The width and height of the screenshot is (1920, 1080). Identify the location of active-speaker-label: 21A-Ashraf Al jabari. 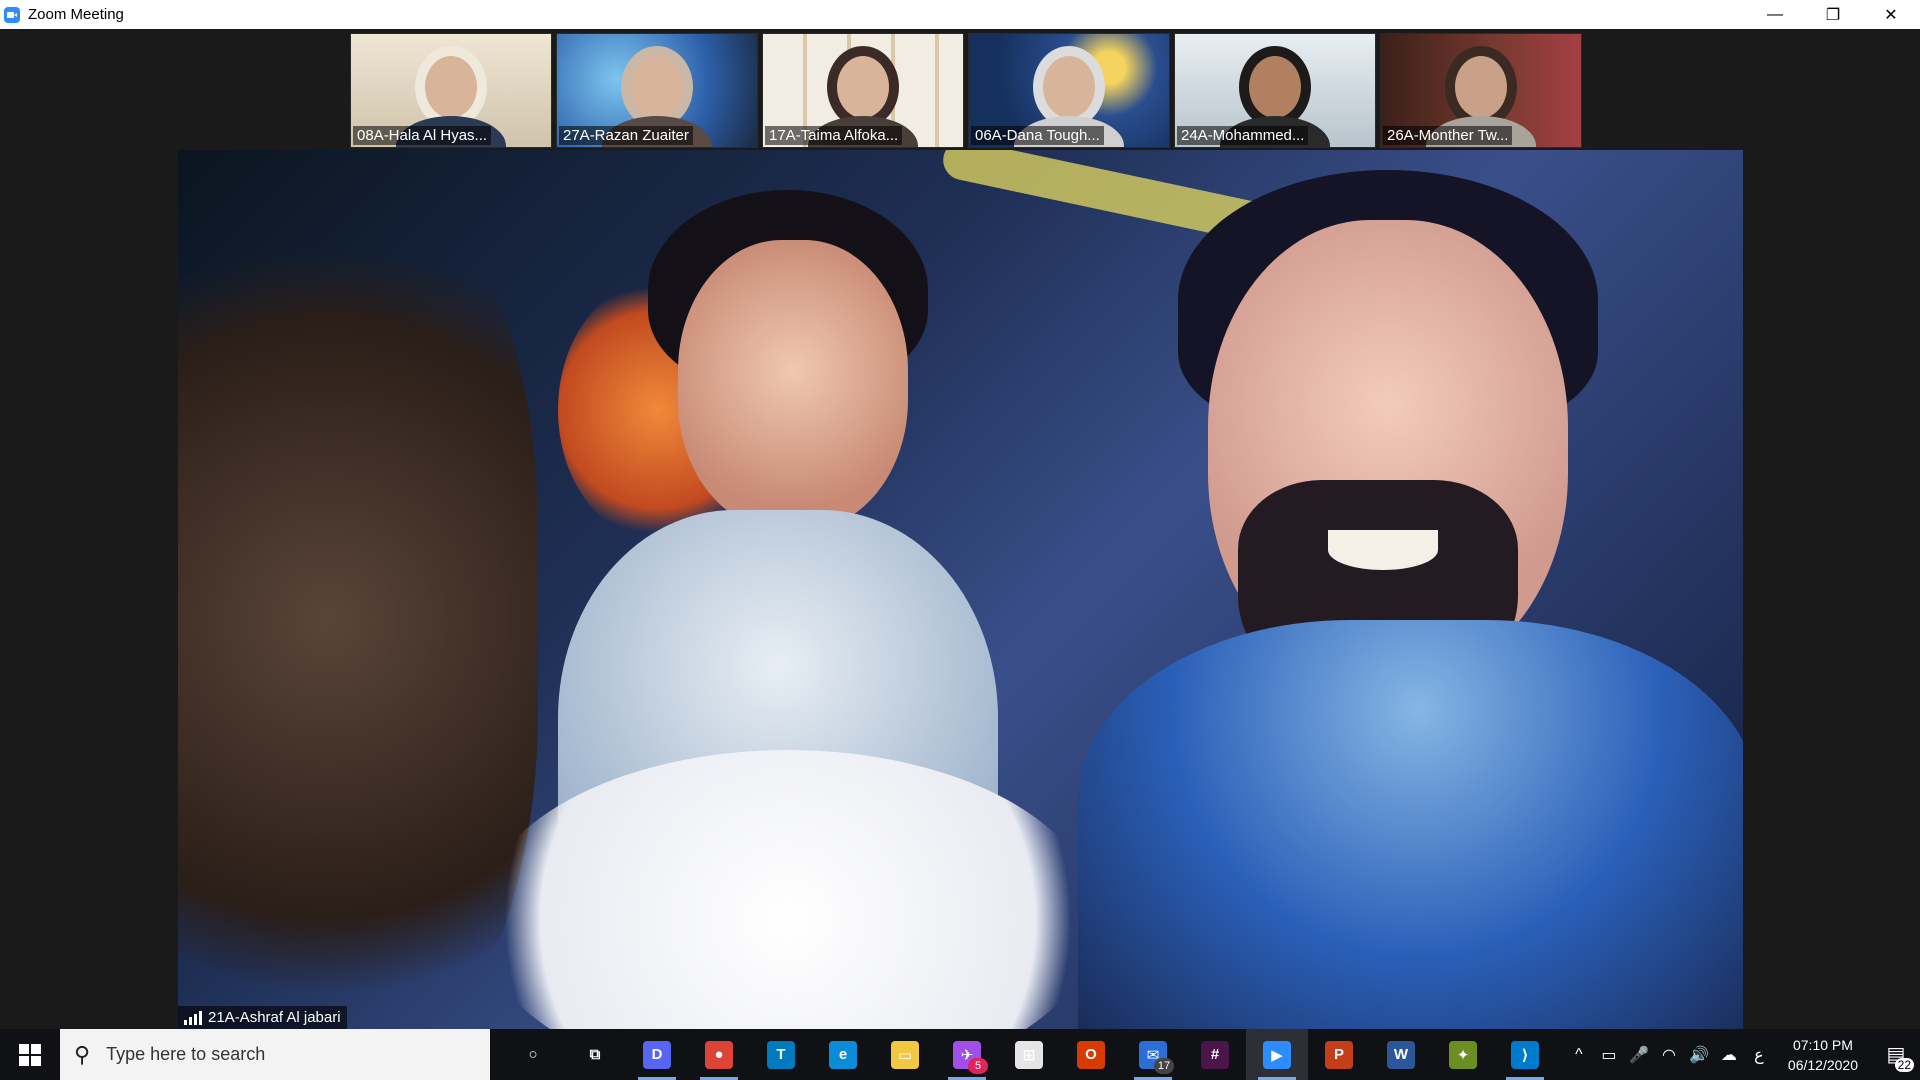
(262, 1017).